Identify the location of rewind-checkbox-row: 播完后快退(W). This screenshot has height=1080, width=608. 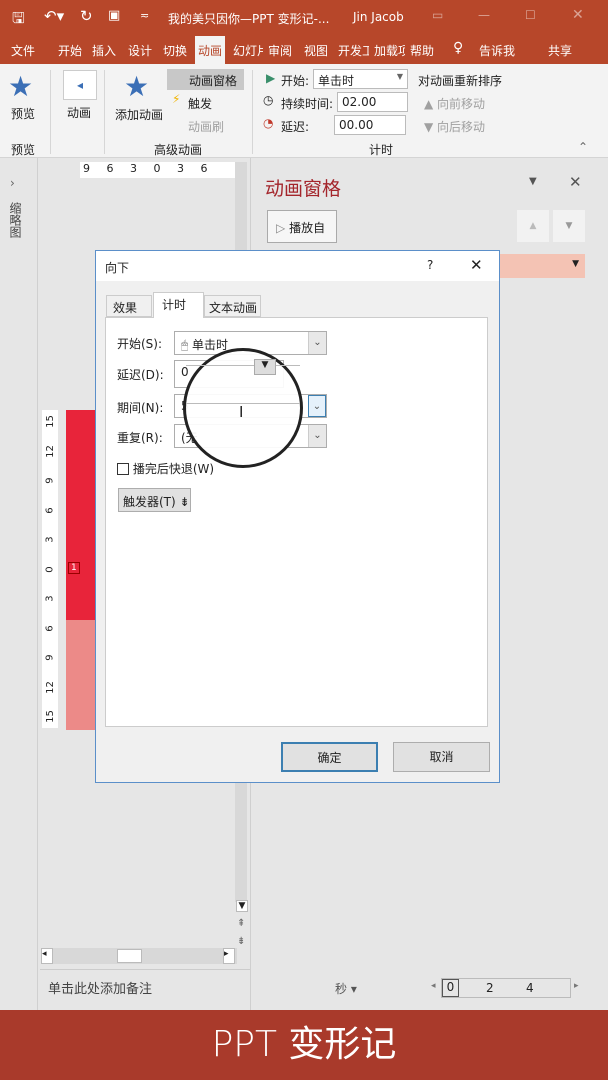
(165, 468).